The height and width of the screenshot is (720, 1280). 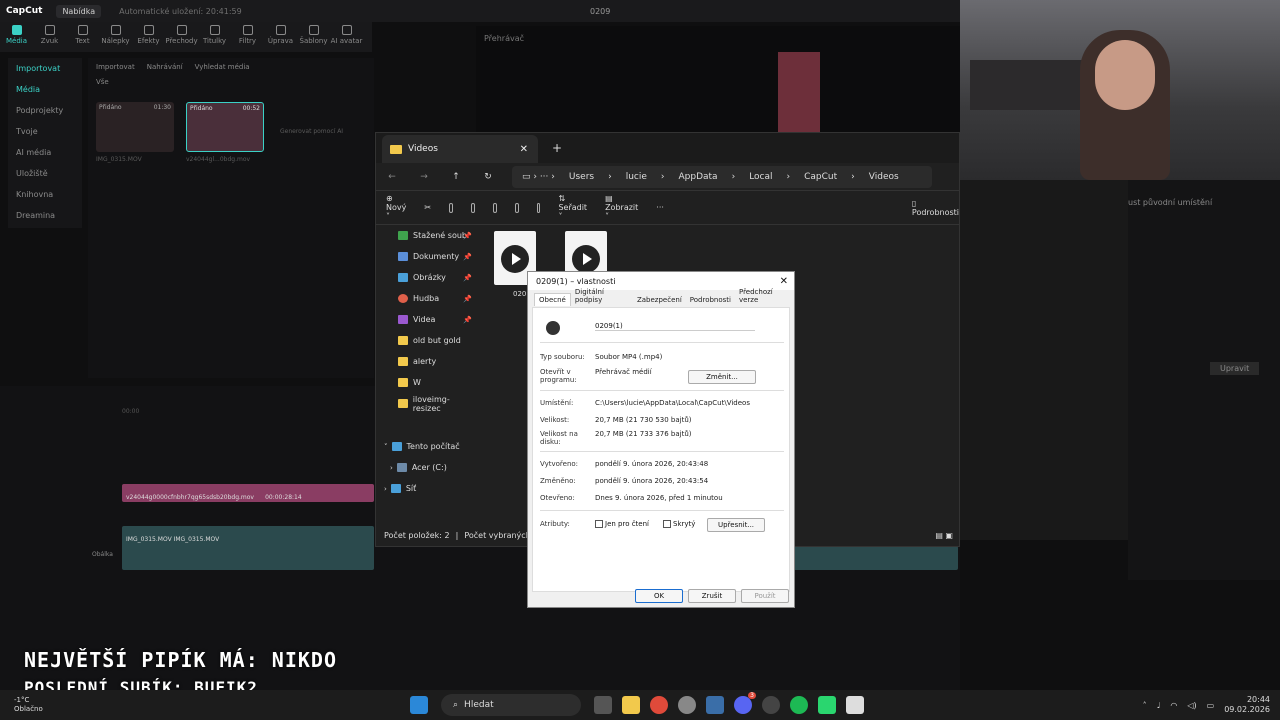 I want to click on chrome-icon, so click(x=659, y=705).